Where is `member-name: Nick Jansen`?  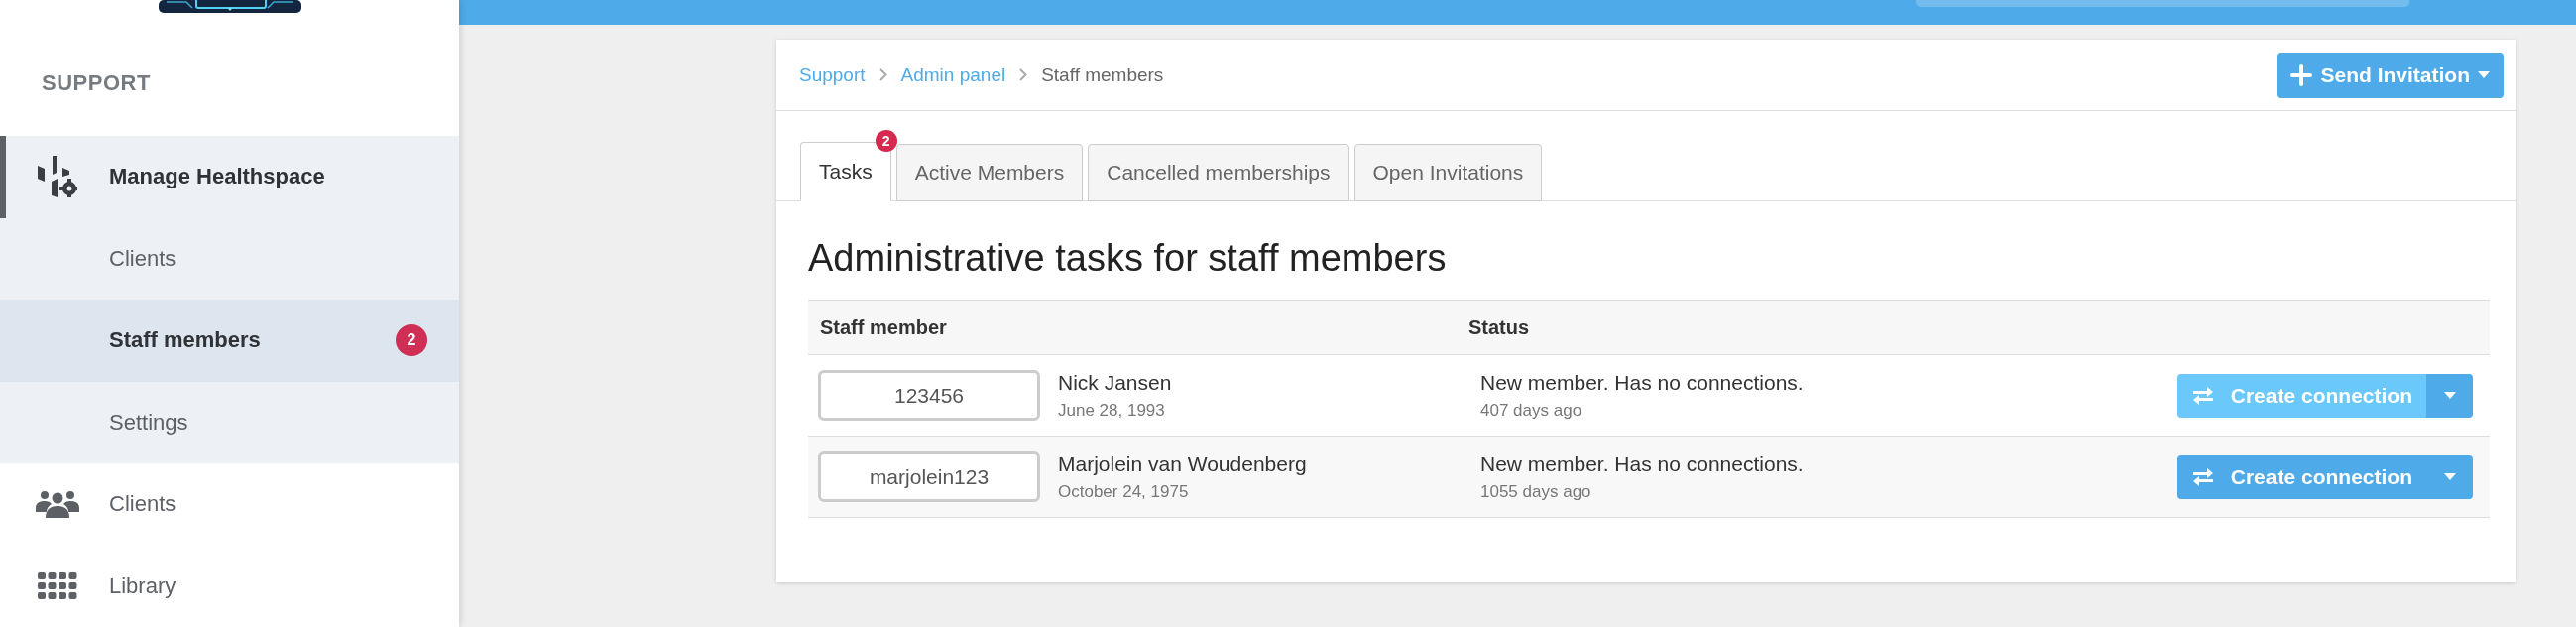
member-name: Nick Jansen is located at coordinates (1115, 382).